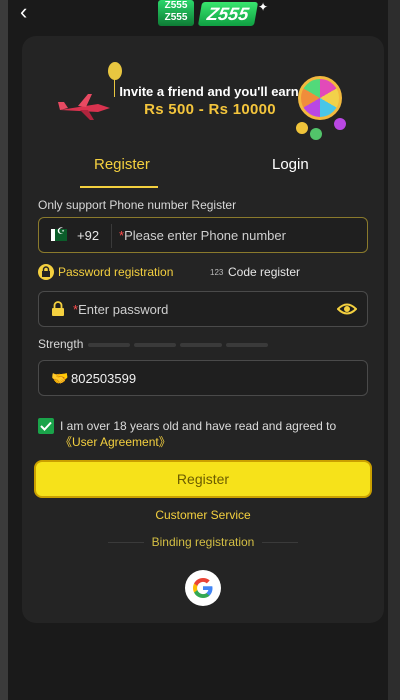 Image resolution: width=400 pixels, height=700 pixels. I want to click on phone-hint: Only support Phone number Register, so click(137, 205).